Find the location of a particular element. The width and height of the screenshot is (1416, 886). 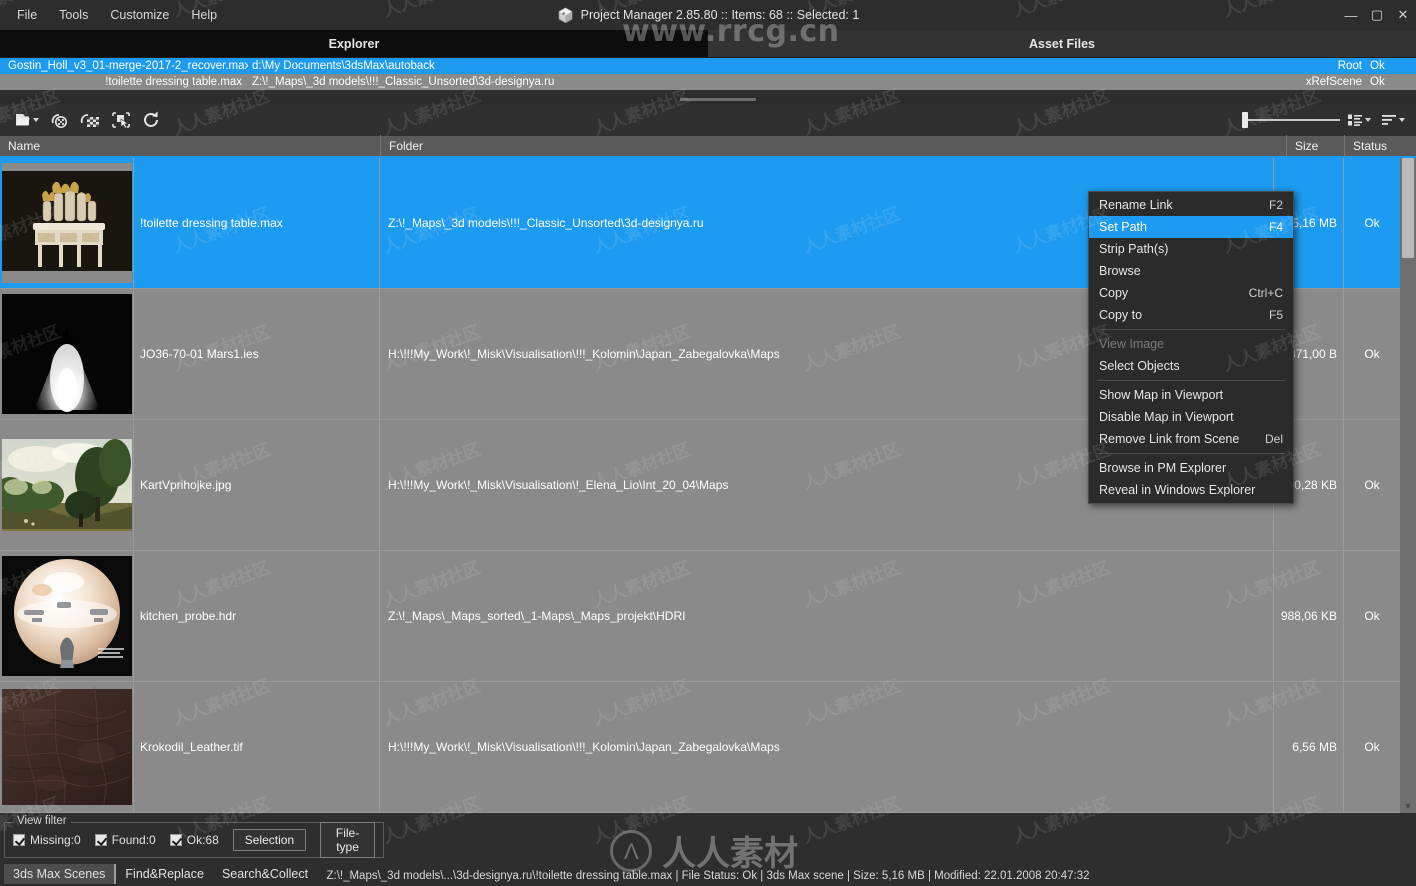

menu-item-accel: F5 is located at coordinates (1275, 315).